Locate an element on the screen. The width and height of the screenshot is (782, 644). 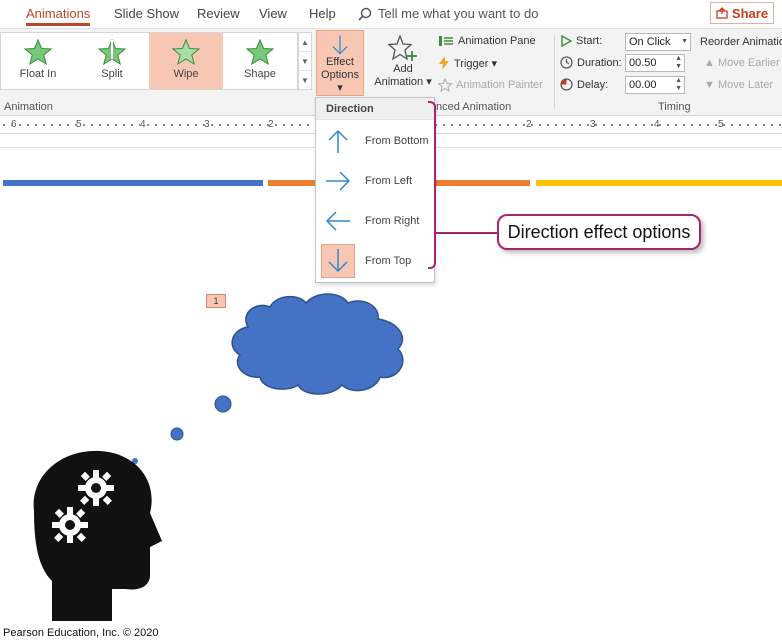
direction-from-left: From Left is located at coordinates (376, 181).